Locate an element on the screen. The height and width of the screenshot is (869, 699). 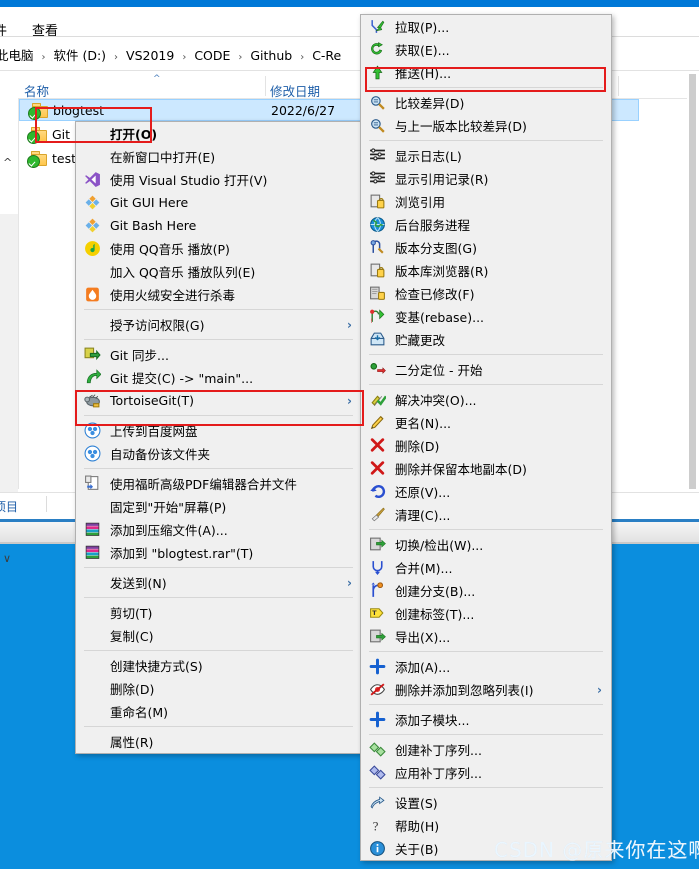
menu-item-pdf: 使用福昕高级PDF编辑器合并文件 is located at coordinates (218, 483).